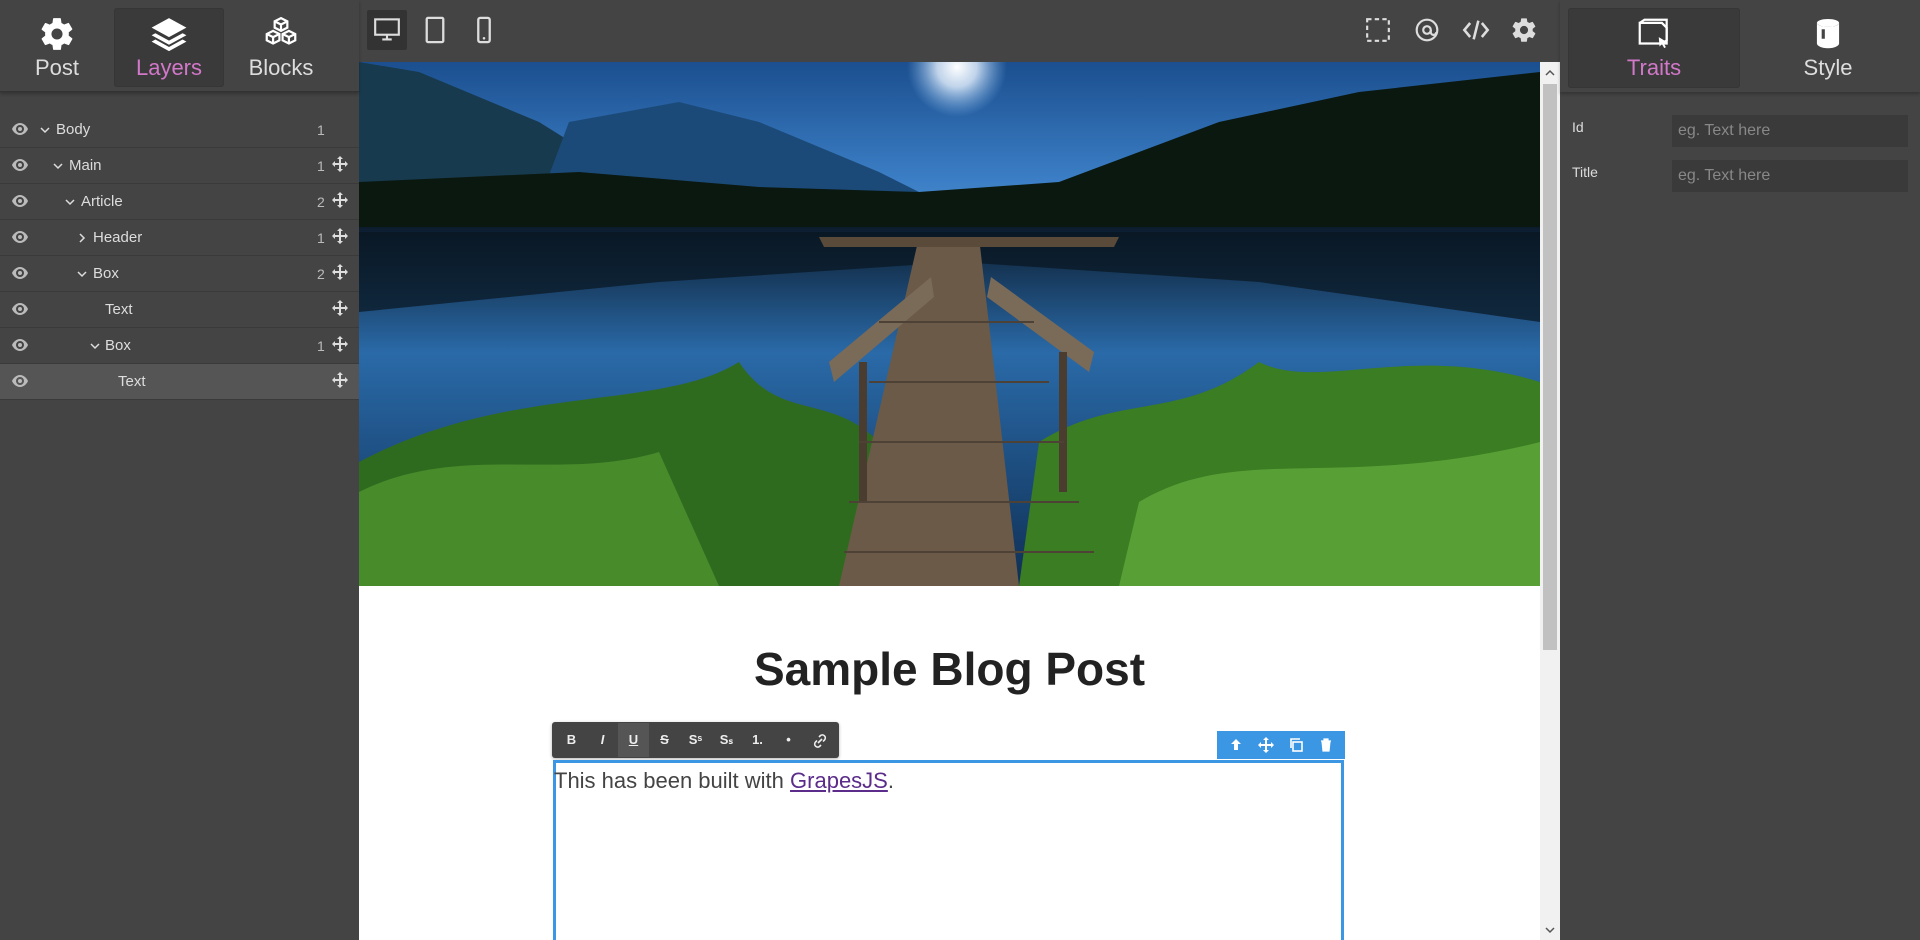 The height and width of the screenshot is (940, 1920). I want to click on trait-title-input, so click(1790, 176).